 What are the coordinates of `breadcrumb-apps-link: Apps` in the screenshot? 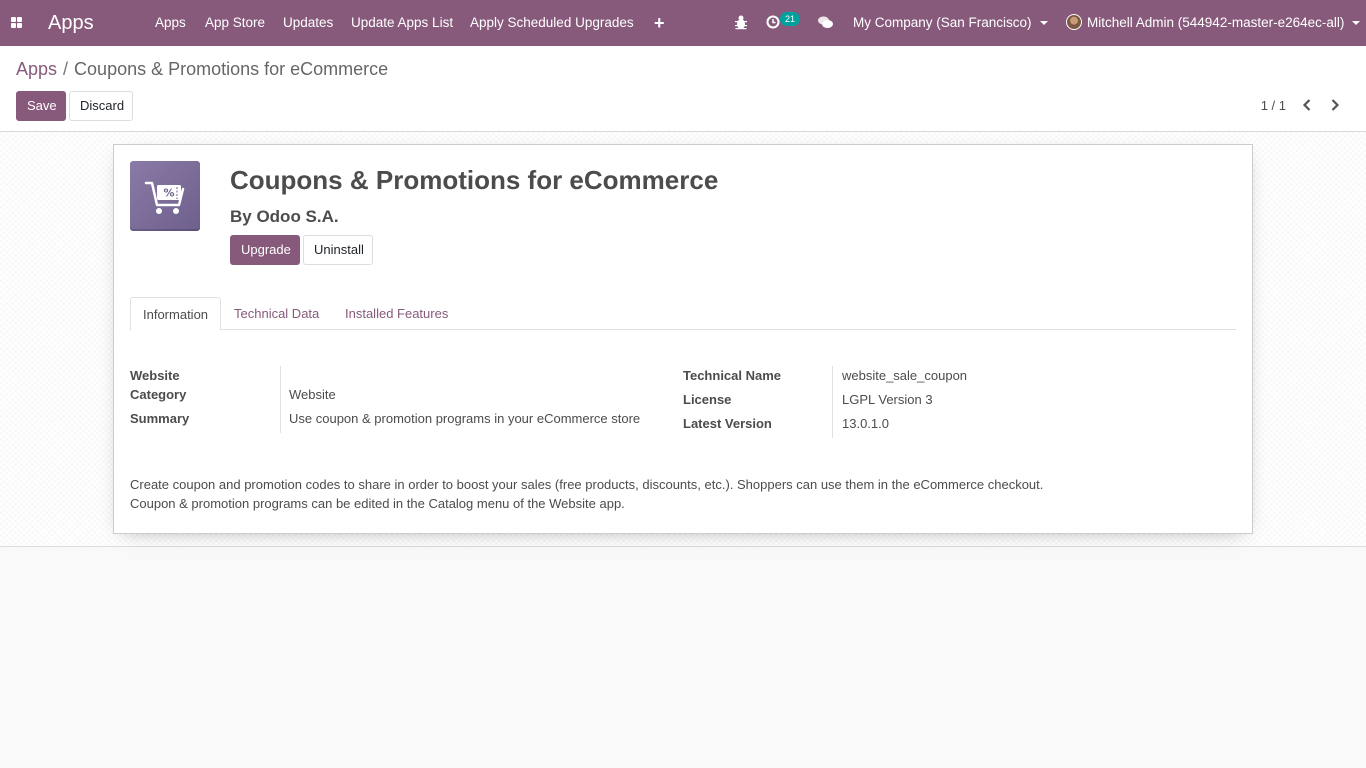 It's located at (36, 69).